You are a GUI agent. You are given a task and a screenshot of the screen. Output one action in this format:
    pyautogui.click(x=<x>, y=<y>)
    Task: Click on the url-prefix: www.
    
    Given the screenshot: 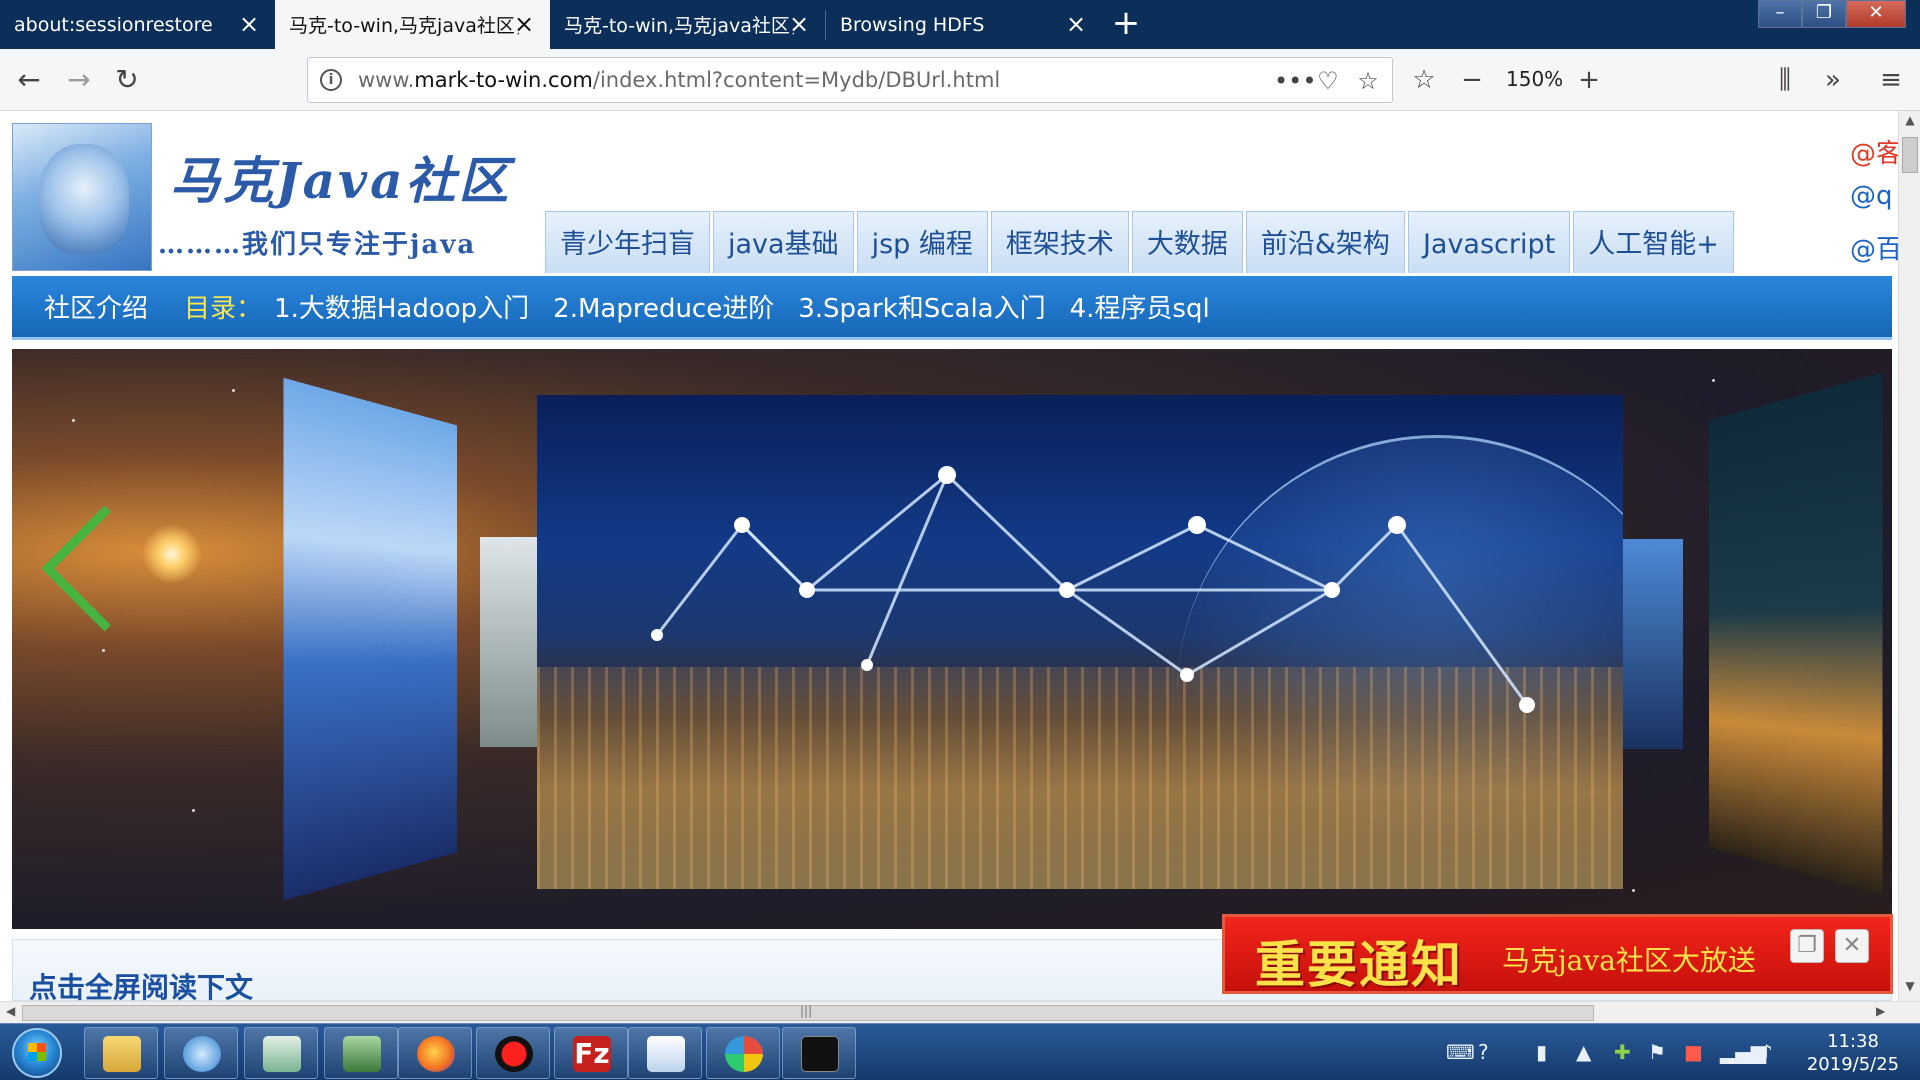 What is the action you would take?
    pyautogui.click(x=386, y=80)
    